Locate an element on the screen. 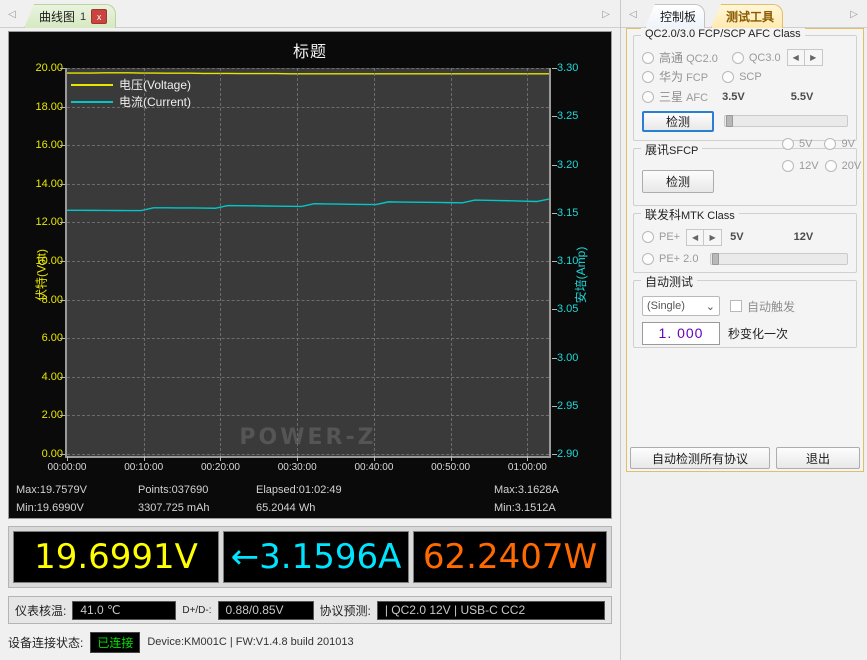  qc-voltage-stepper: ◀ ▶ is located at coordinates (804, 57).